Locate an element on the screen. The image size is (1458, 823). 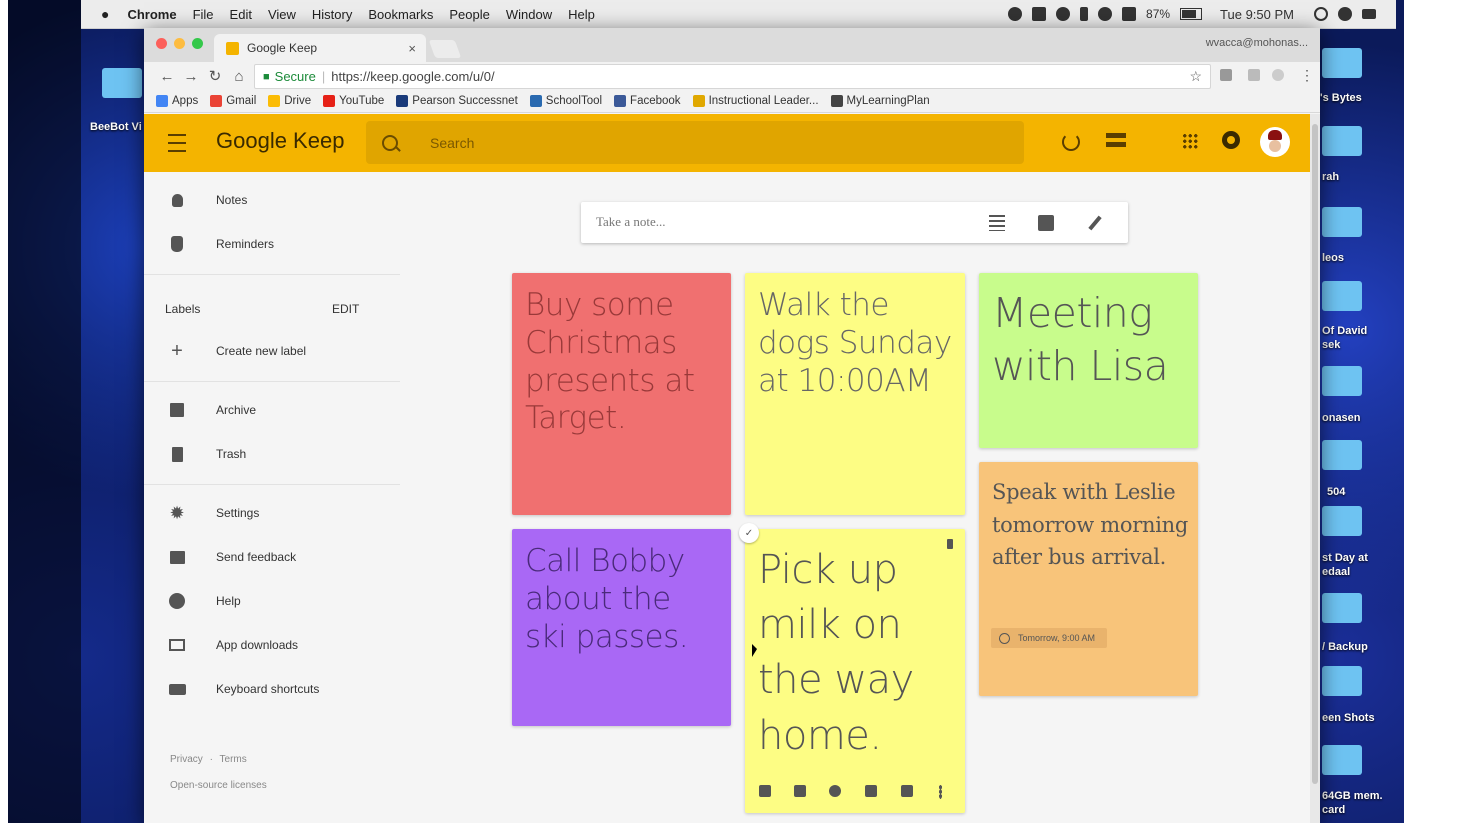
sidebar-item-archive: Archive is located at coordinates (274, 410).